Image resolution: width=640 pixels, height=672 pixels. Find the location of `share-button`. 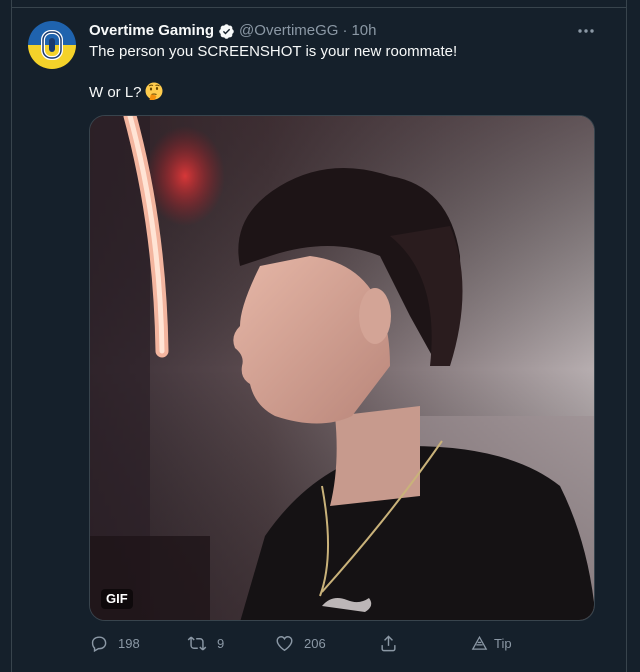

share-button is located at coordinates (388, 643).